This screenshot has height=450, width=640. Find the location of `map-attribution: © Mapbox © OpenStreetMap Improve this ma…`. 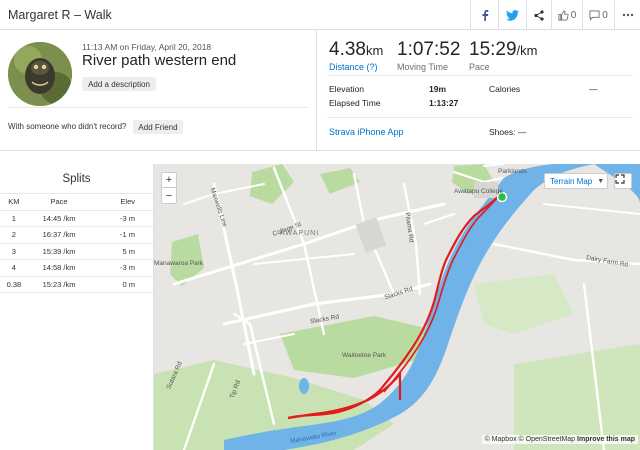

map-attribution: © Mapbox © OpenStreetMap Improve this ma… is located at coordinates (559, 439).